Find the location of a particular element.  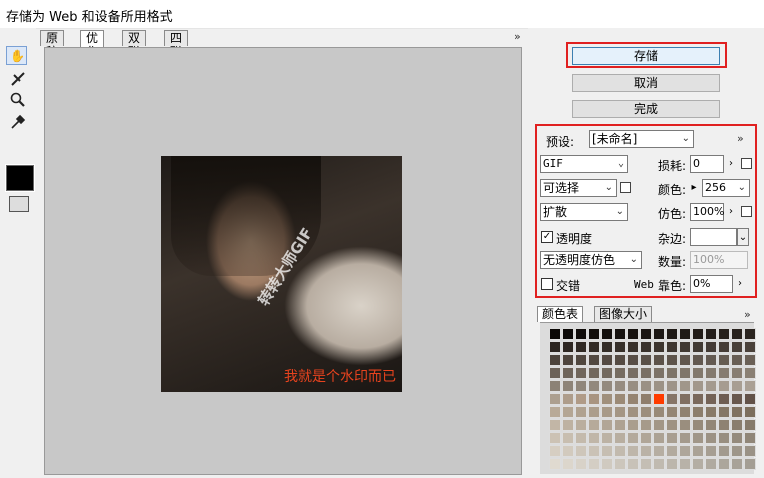

tab-4-up: 四联 is located at coordinates (176, 44).